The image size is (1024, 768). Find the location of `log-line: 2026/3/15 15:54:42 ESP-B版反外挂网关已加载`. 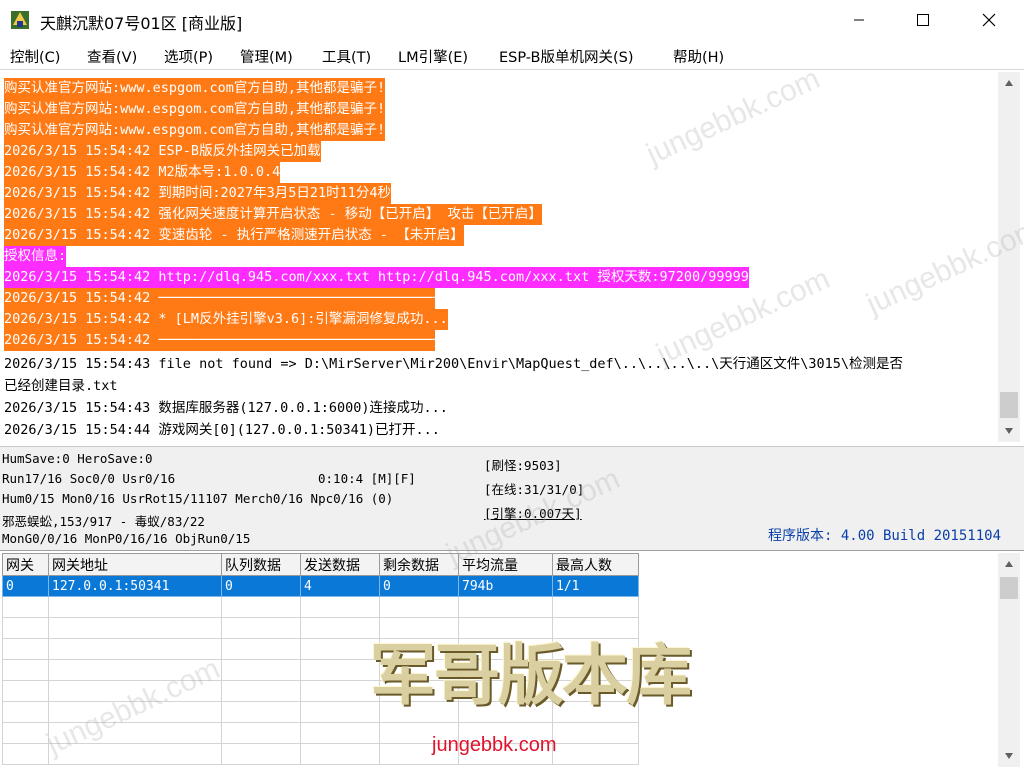

log-line: 2026/3/15 15:54:42 ESP-B版反外挂网关已加载 is located at coordinates (162, 151).